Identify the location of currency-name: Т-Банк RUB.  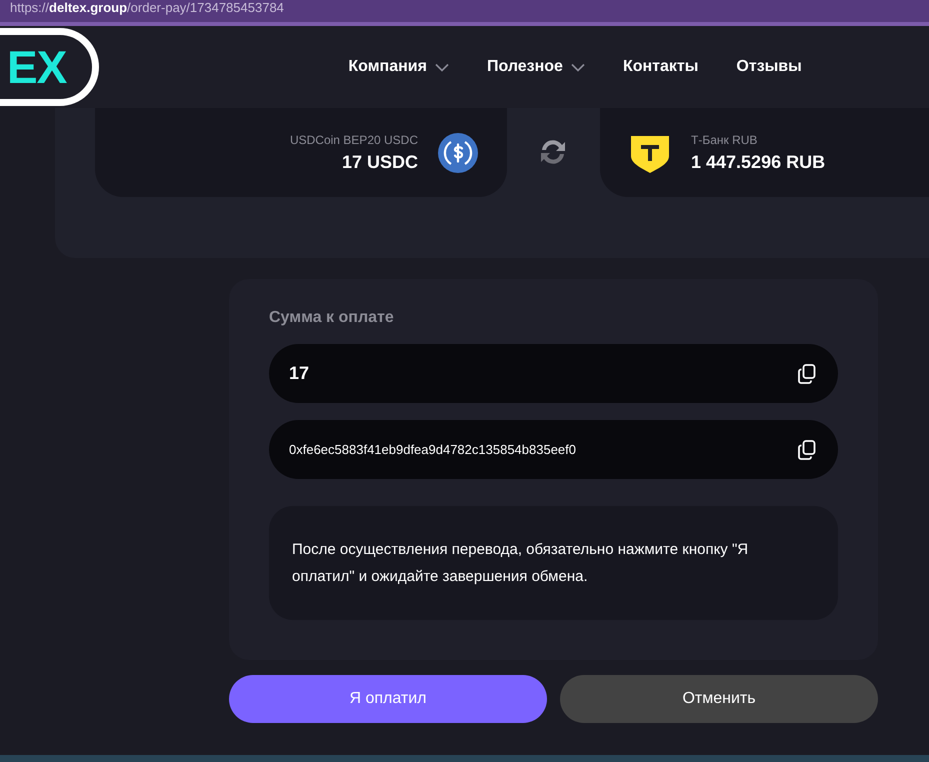
(724, 139).